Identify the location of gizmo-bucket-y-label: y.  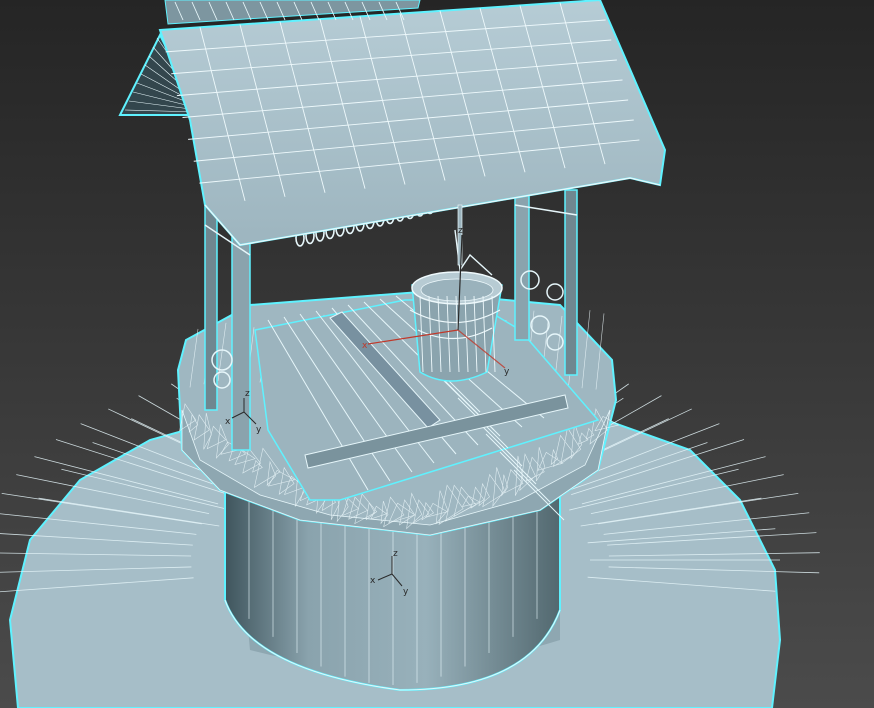
(507, 372).